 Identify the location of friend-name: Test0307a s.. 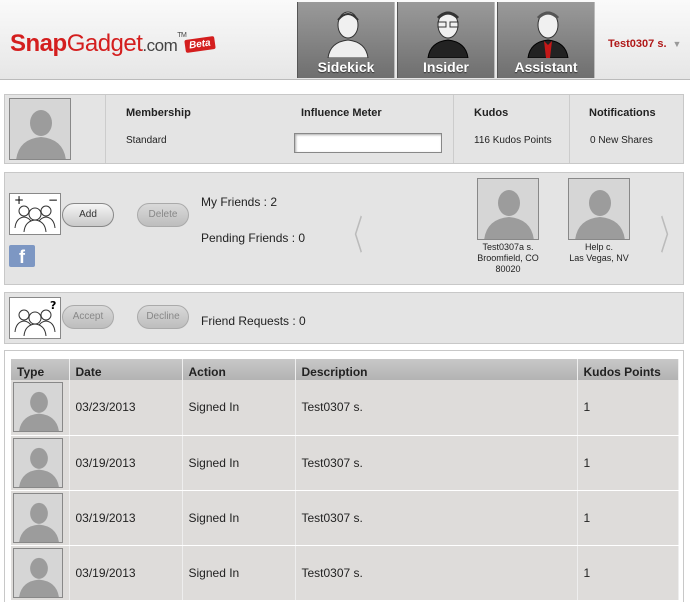
(508, 247).